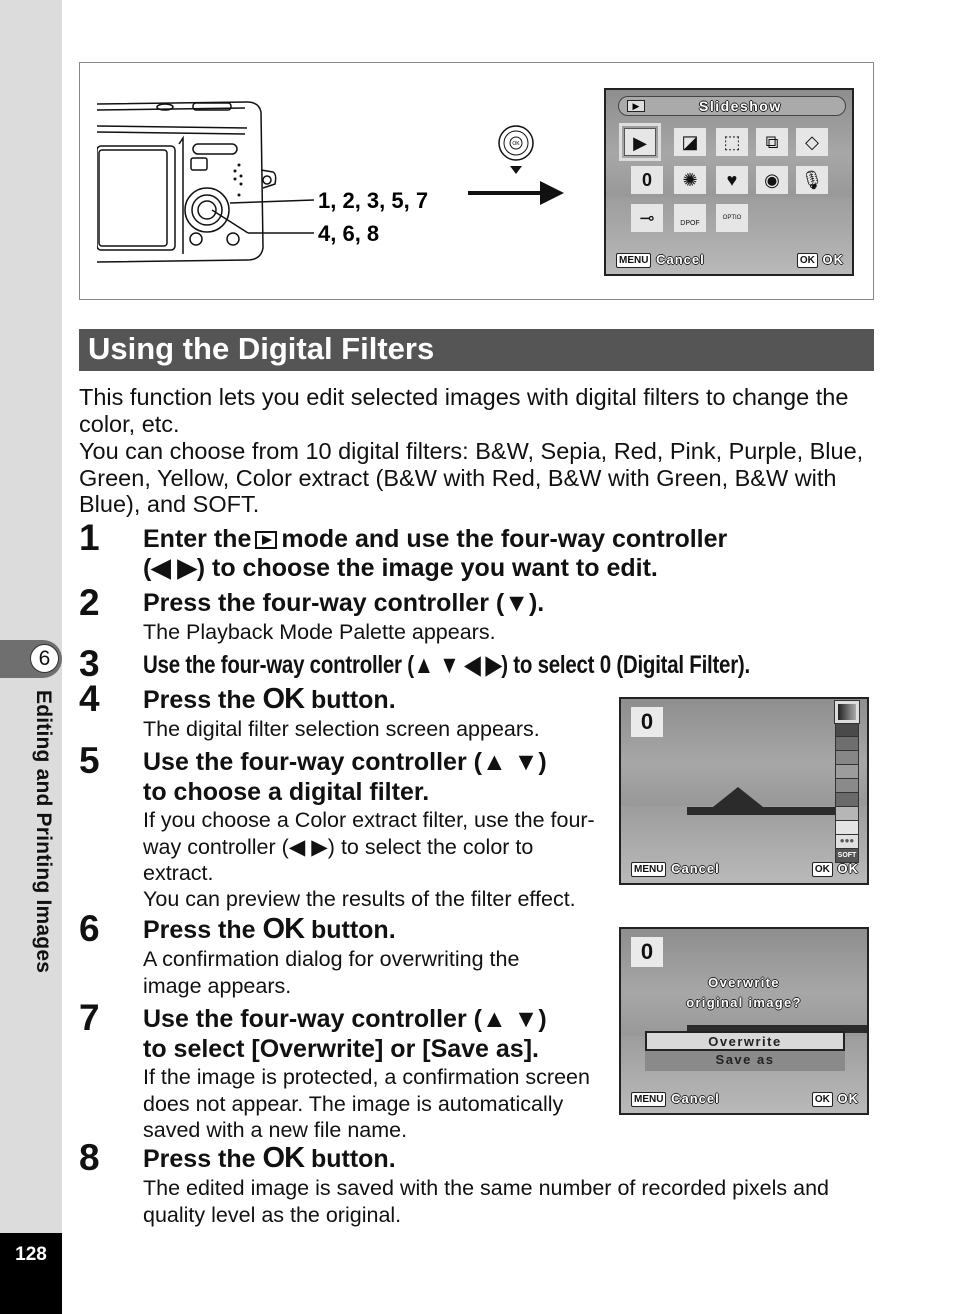 Image resolution: width=954 pixels, height=1314 pixels. Describe the element at coordinates (516, 193) in the screenshot. I see `arrow-right-icon` at that location.